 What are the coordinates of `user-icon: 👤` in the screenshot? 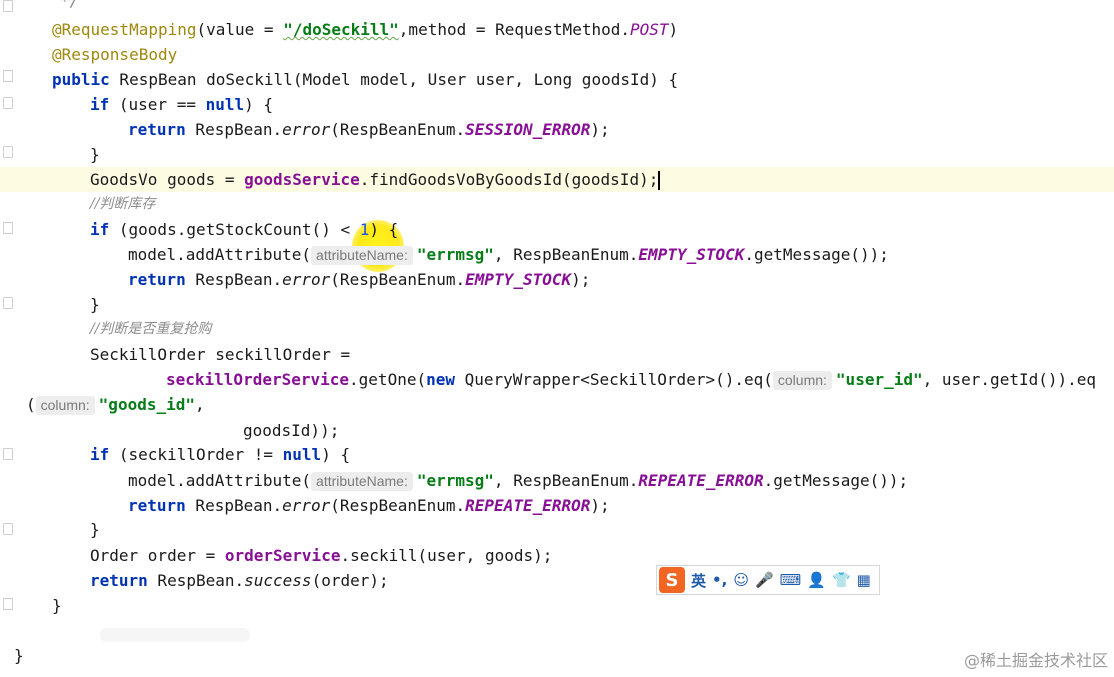 It's located at (816, 580).